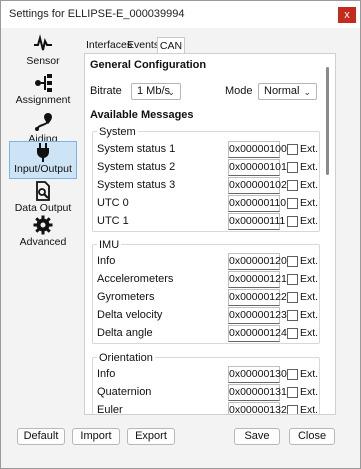  Describe the element at coordinates (257, 408) in the screenshot. I see `message-id-input: 0x00000132` at that location.